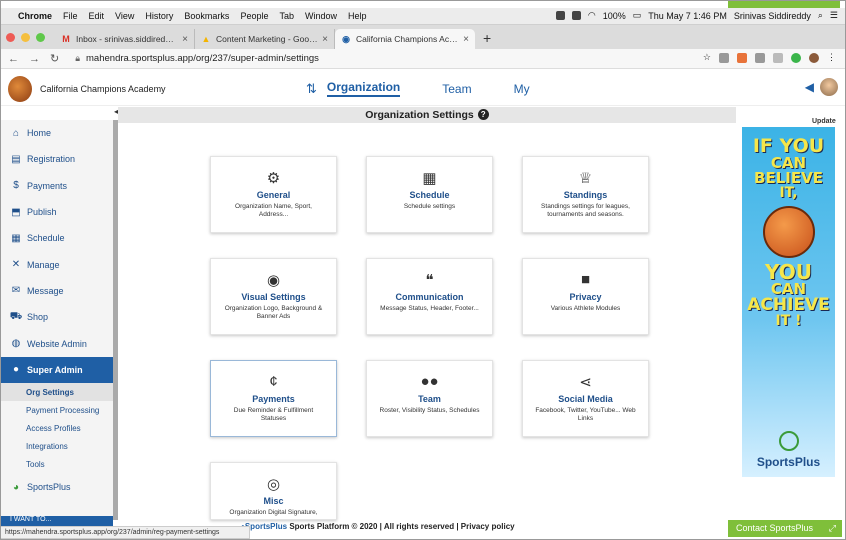 The image size is (846, 540). Describe the element at coordinates (47, 185) in the screenshot. I see `sidebar-item-label: Payments` at that location.